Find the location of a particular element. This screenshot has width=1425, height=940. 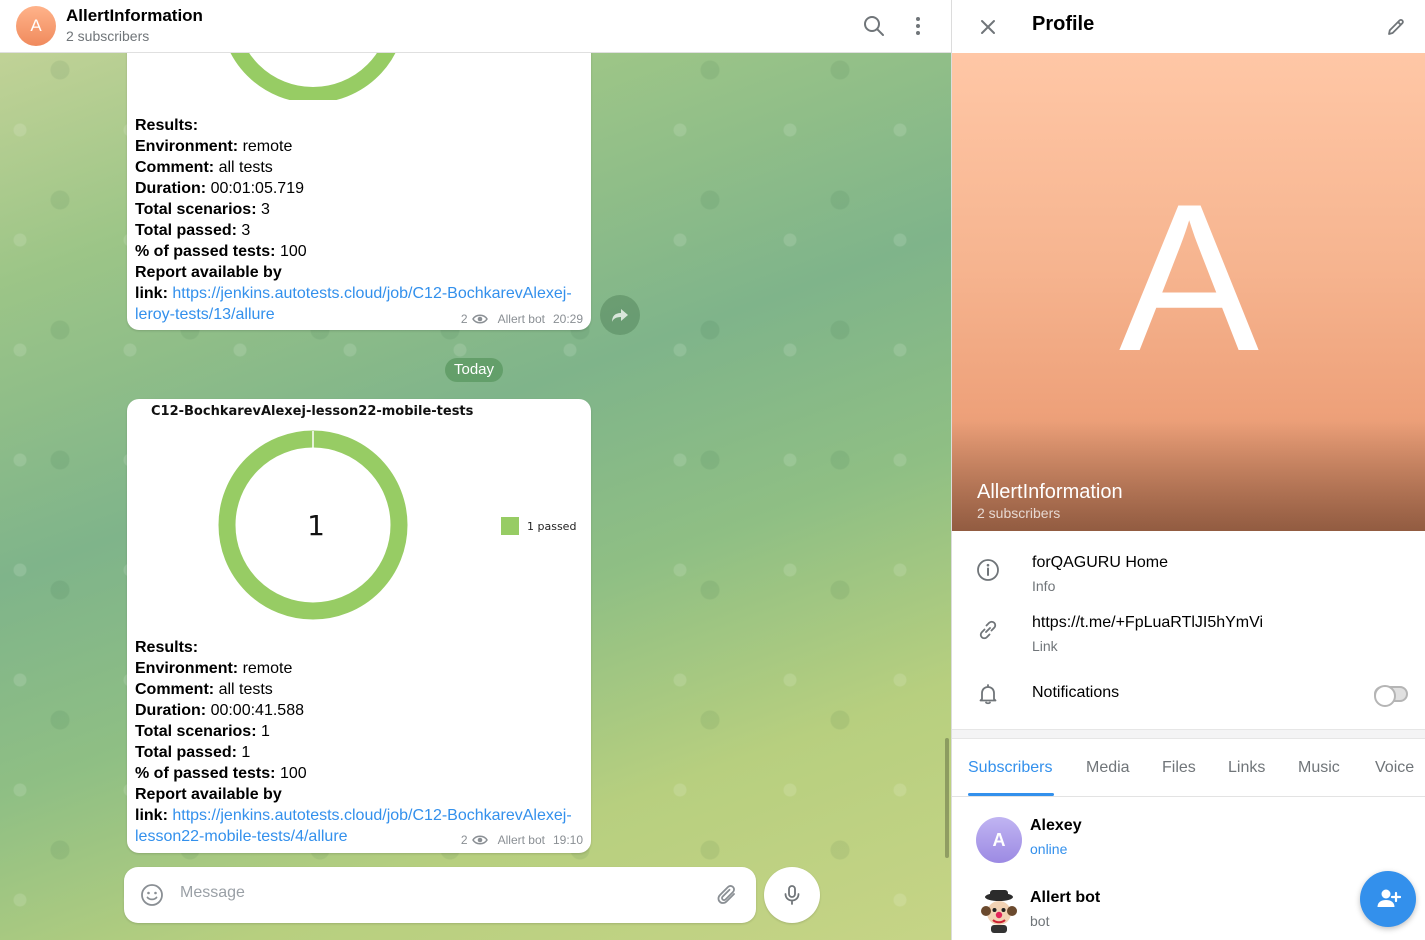

search-button is located at coordinates (874, 26).